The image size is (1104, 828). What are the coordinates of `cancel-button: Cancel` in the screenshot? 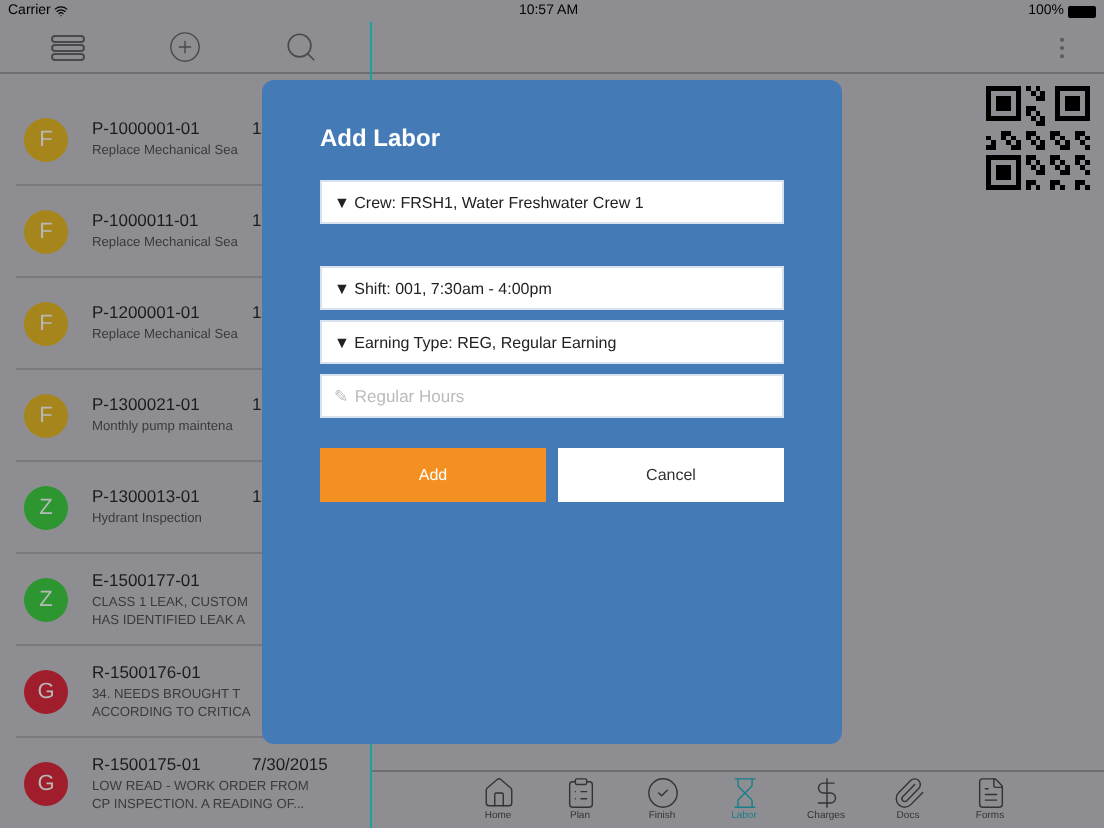 It's located at (671, 475).